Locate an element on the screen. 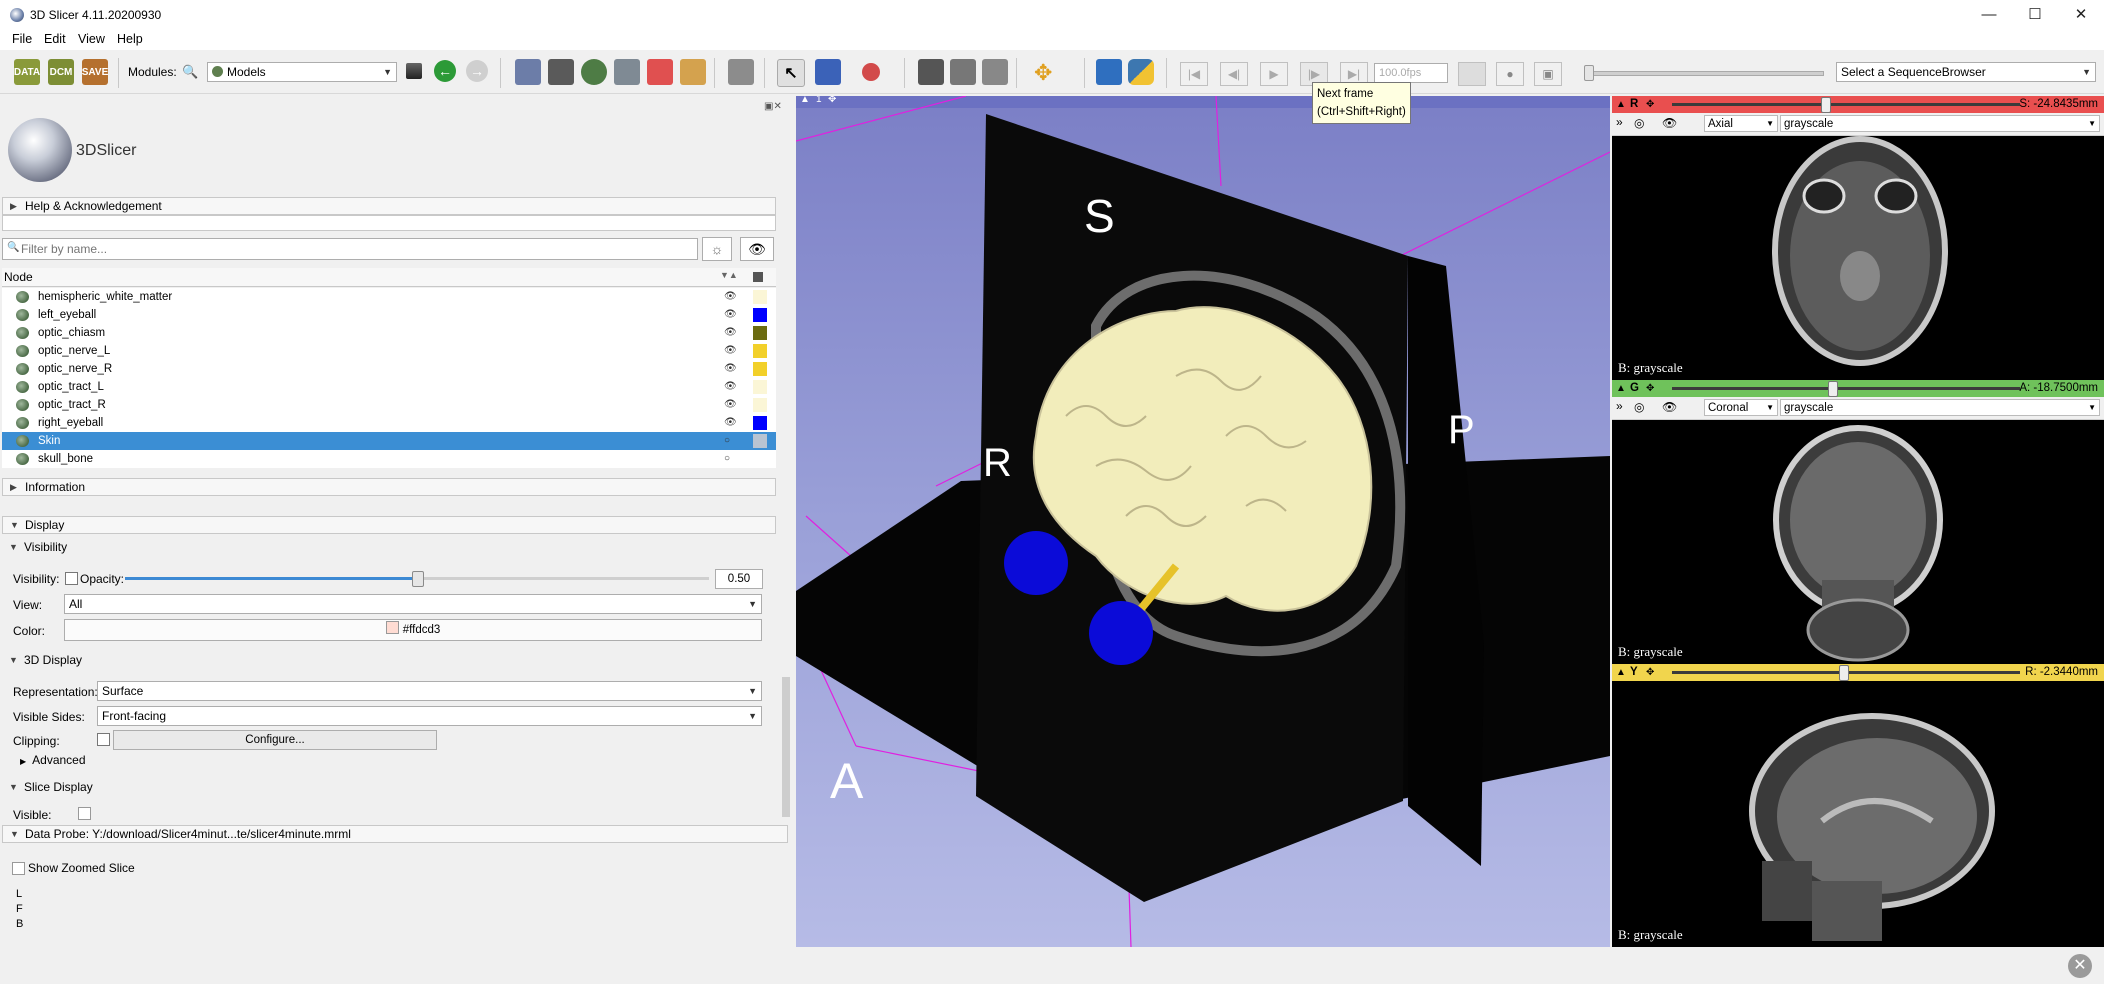 The width and height of the screenshot is (2104, 984). menu-edit: Edit is located at coordinates (55, 39).